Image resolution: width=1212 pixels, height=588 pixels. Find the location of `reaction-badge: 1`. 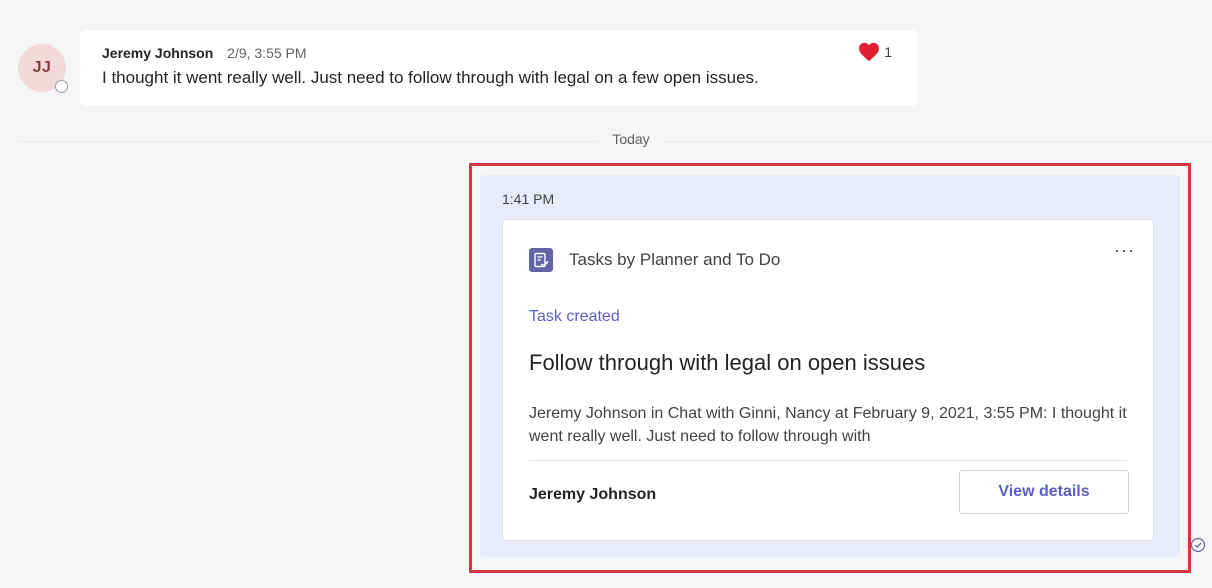

reaction-badge: 1 is located at coordinates (875, 52).